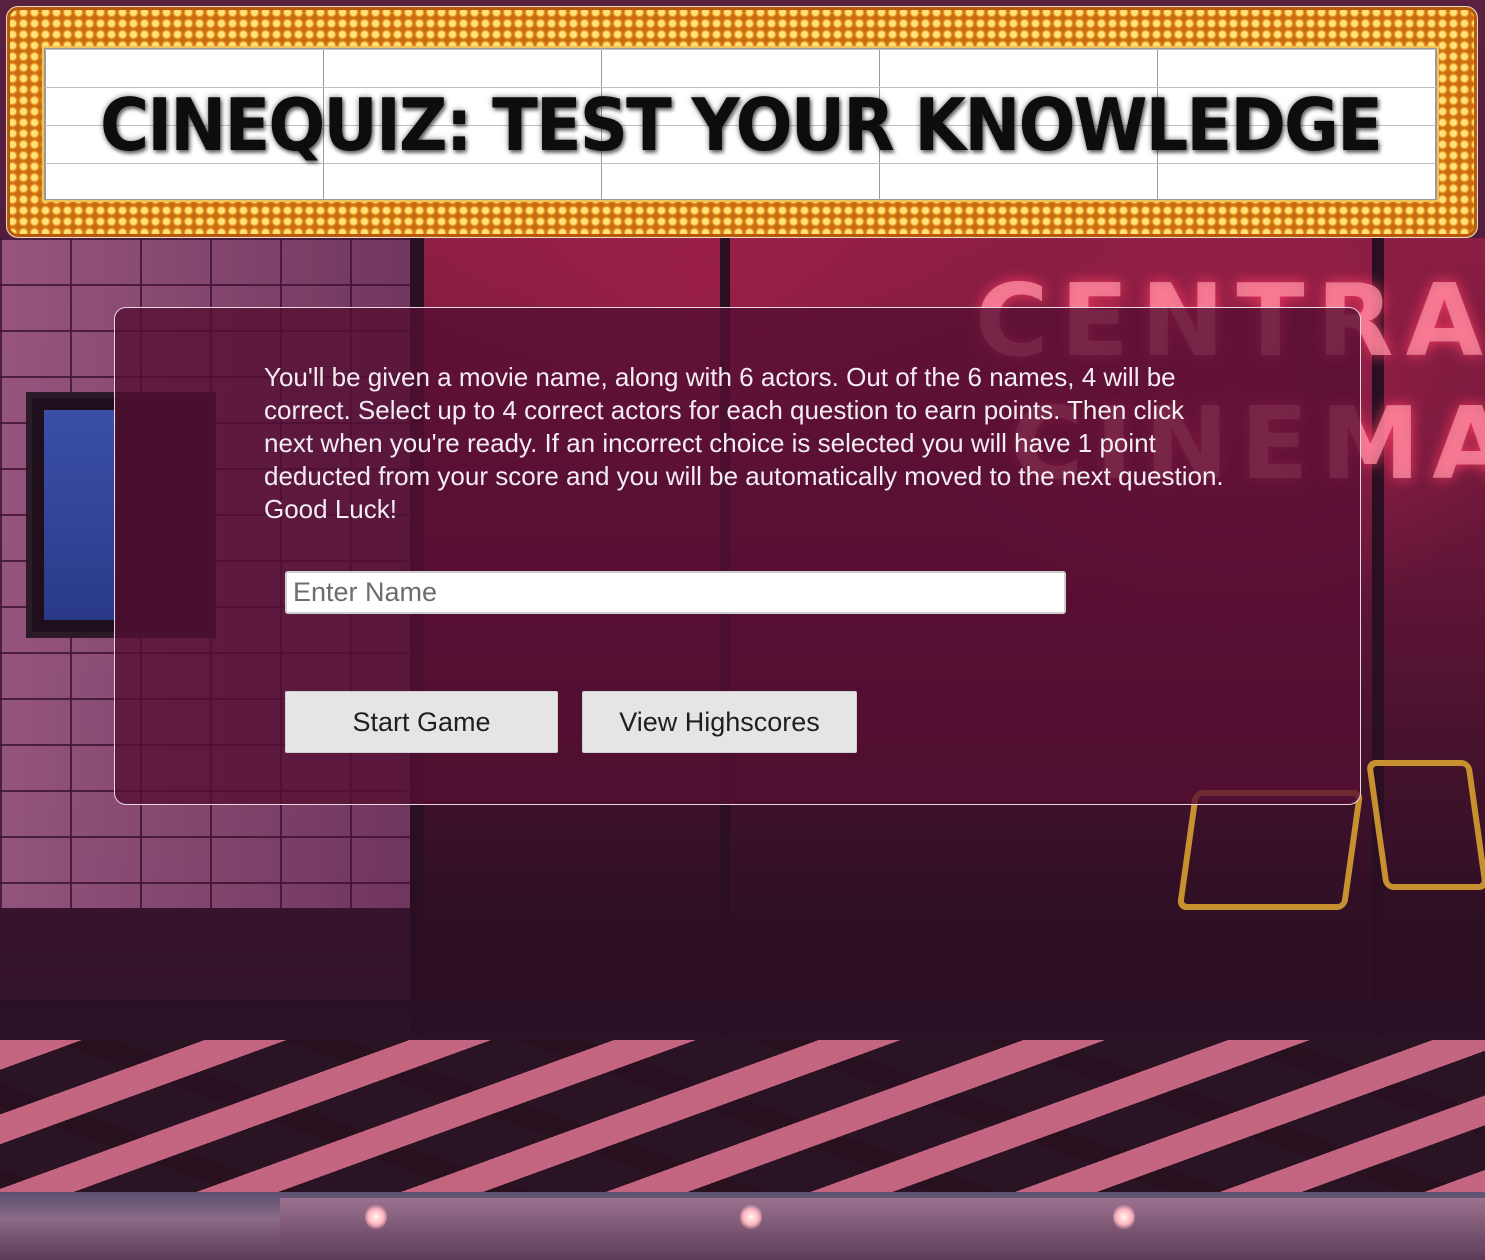 This screenshot has height=1260, width=1485. Describe the element at coordinates (719, 722) in the screenshot. I see `view-highscores-button: View Highscores` at that location.